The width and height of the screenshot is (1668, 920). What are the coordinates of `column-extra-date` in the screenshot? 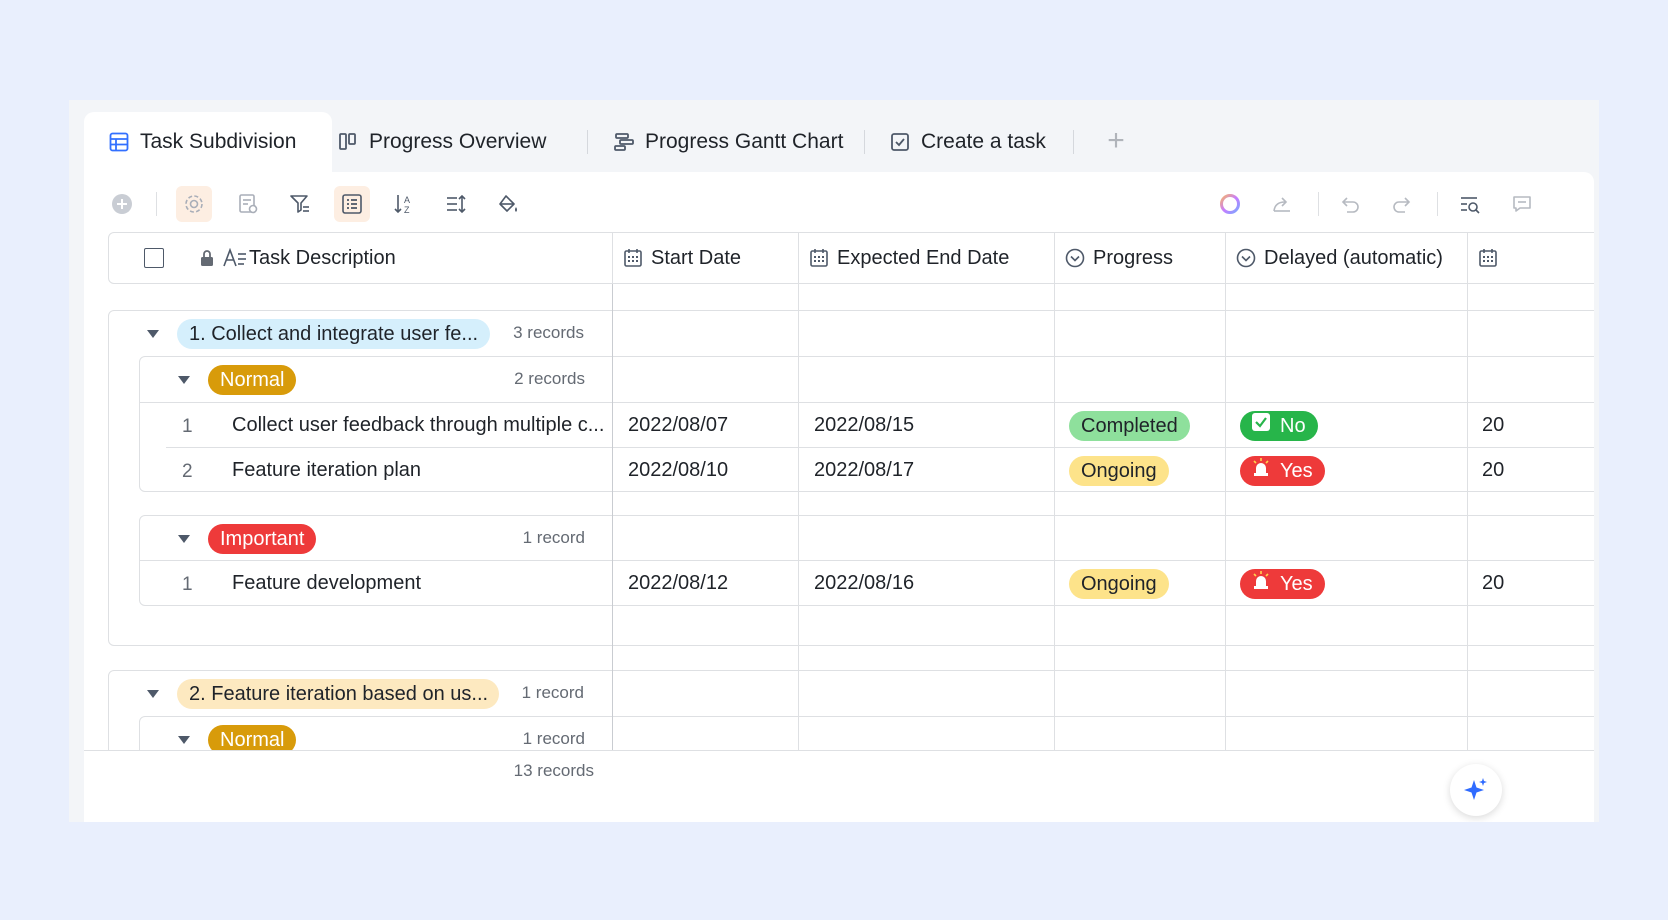 It's located at (1531, 258).